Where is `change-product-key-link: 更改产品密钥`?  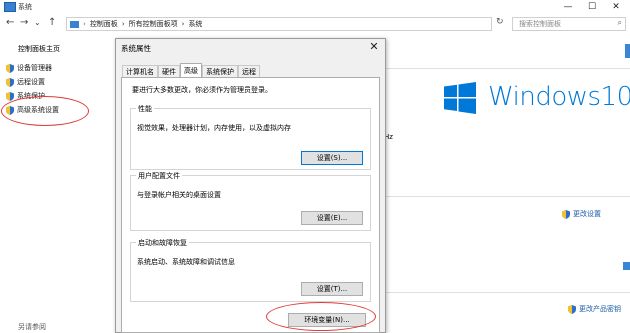
change-product-key-link: 更改产品密钥 is located at coordinates (594, 309).